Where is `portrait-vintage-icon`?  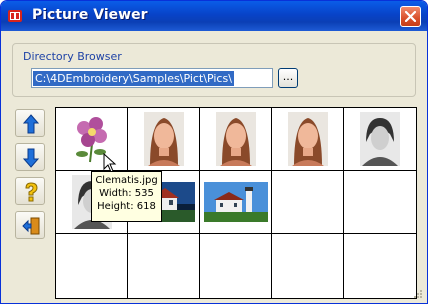 portrait-vintage-icon is located at coordinates (380, 139).